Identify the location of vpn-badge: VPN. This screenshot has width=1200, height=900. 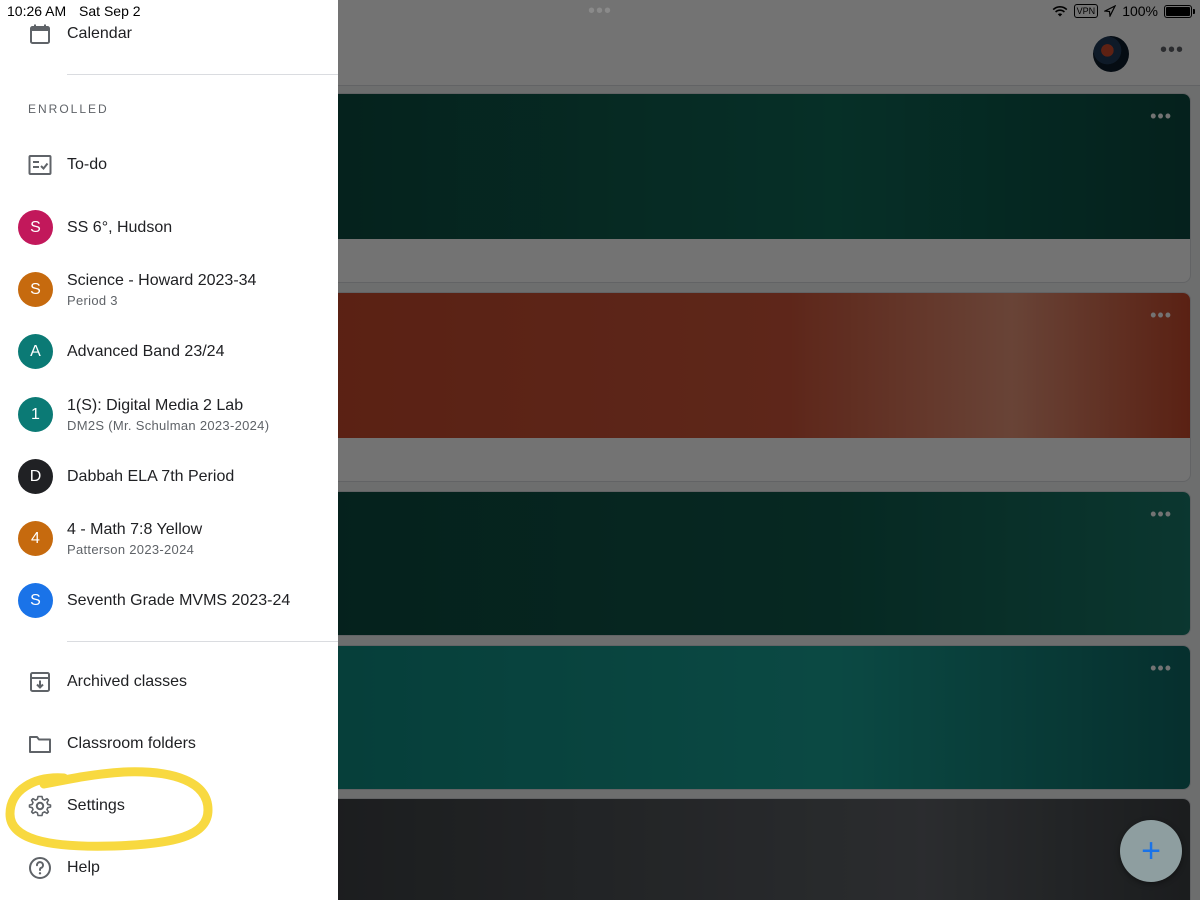
(1086, 11).